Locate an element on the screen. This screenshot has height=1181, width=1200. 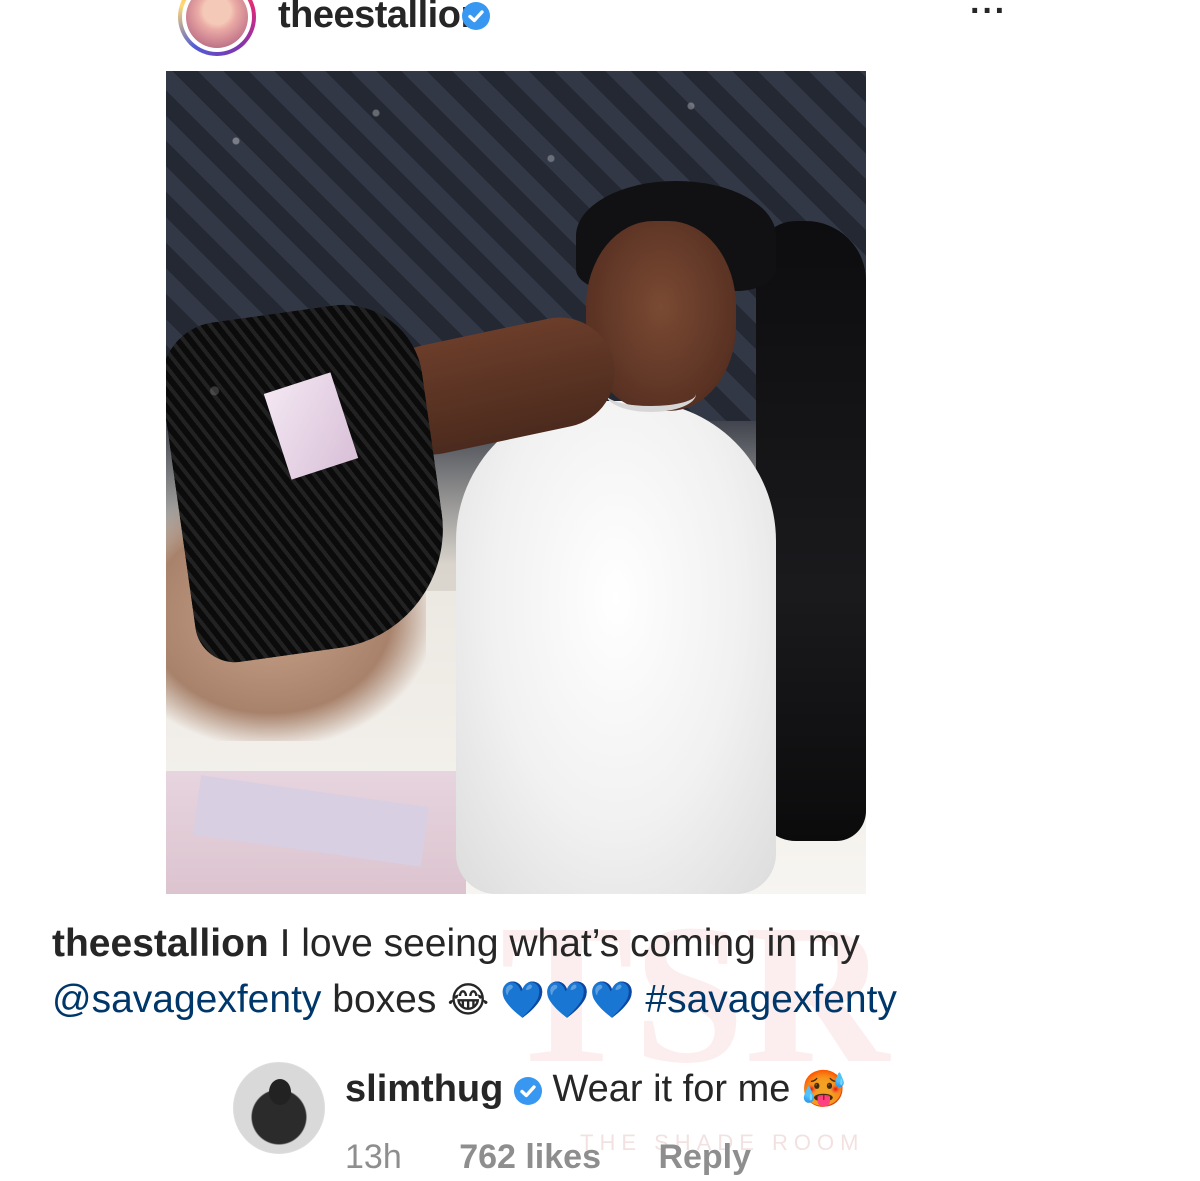
post-header: theestallion ··· is located at coordinates (600, 30).